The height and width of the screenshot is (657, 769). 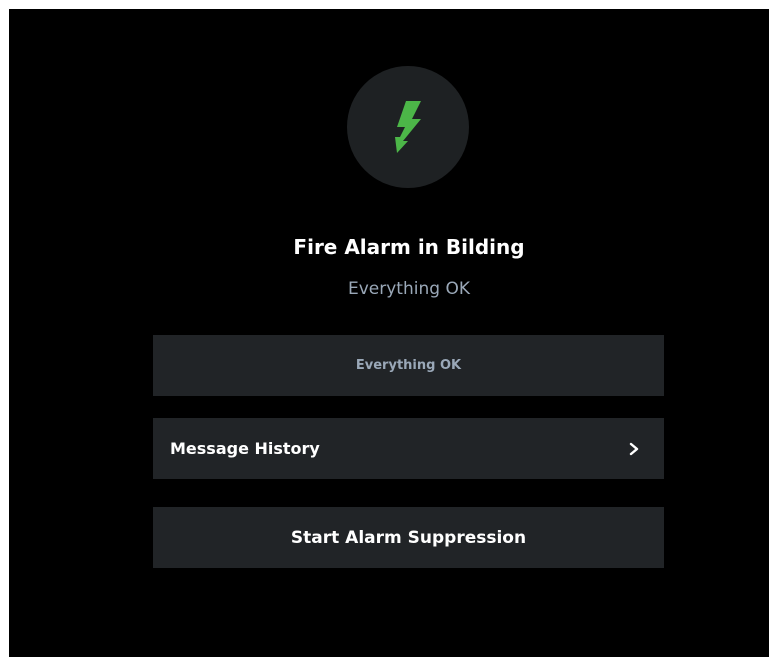 I want to click on device-icon-circle, so click(x=408, y=127).